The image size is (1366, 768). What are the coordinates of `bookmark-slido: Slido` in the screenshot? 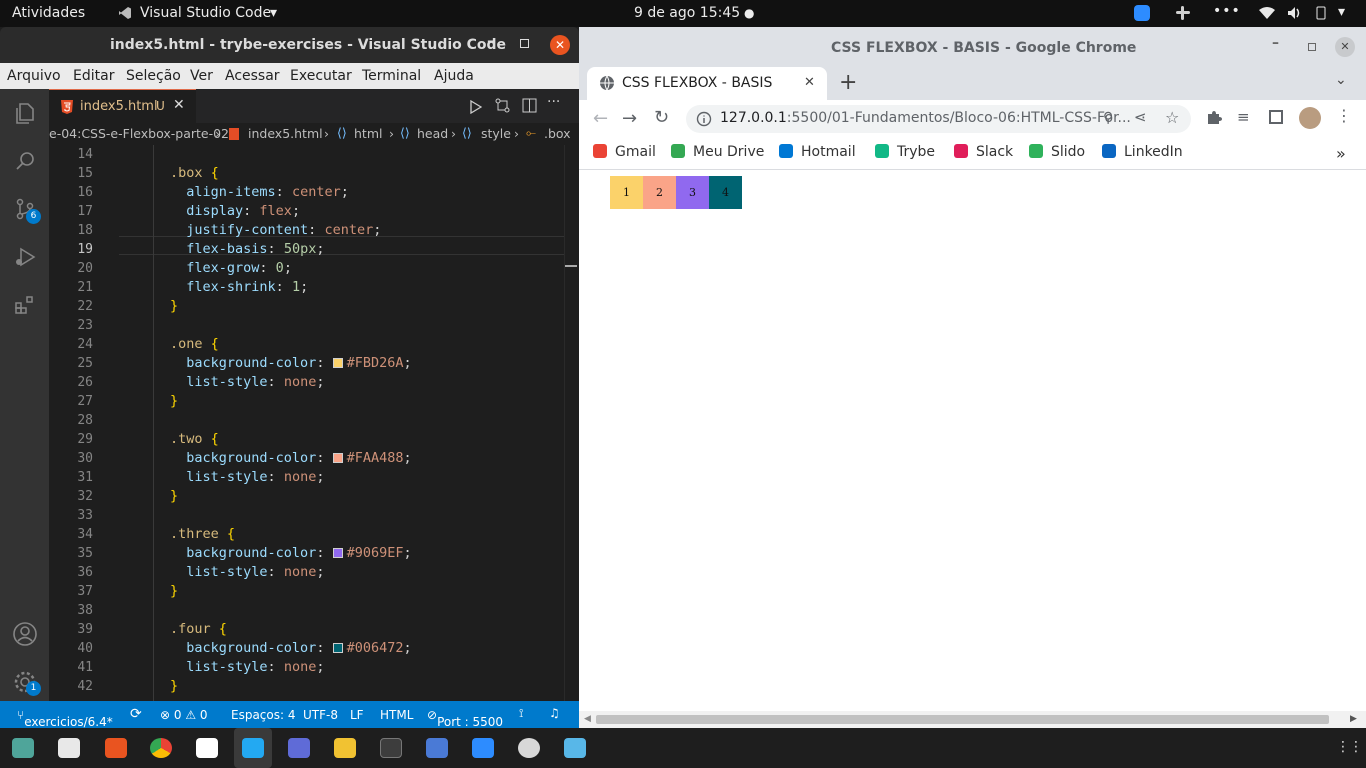 It's located at (1057, 152).